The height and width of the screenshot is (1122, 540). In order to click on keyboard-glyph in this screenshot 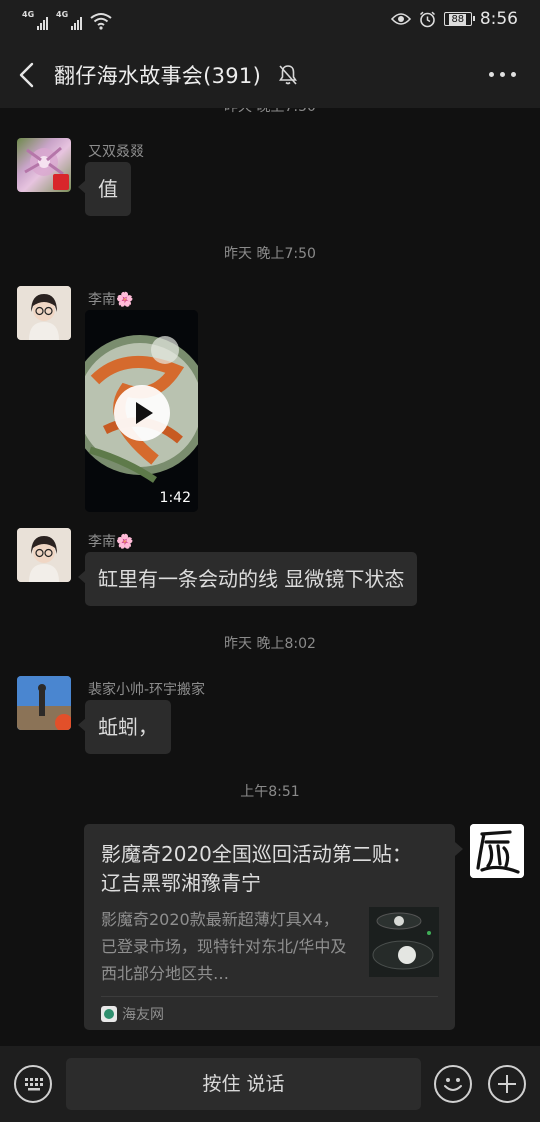, I will do `click(34, 1084)`.